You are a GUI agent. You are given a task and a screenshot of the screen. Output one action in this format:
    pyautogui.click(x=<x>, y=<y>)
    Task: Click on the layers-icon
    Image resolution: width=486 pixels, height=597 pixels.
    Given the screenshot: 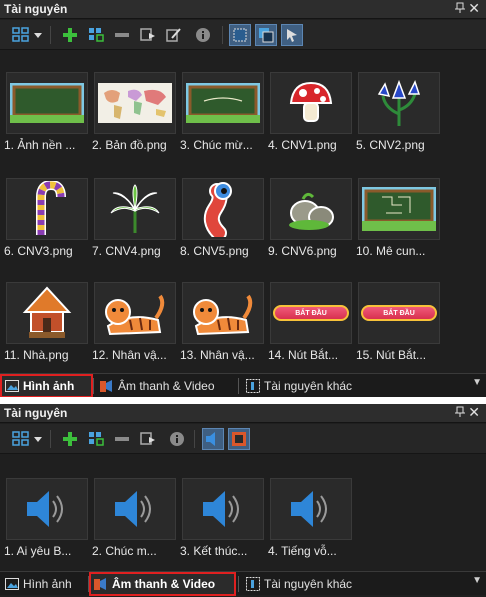 What is the action you would take?
    pyautogui.click(x=266, y=35)
    